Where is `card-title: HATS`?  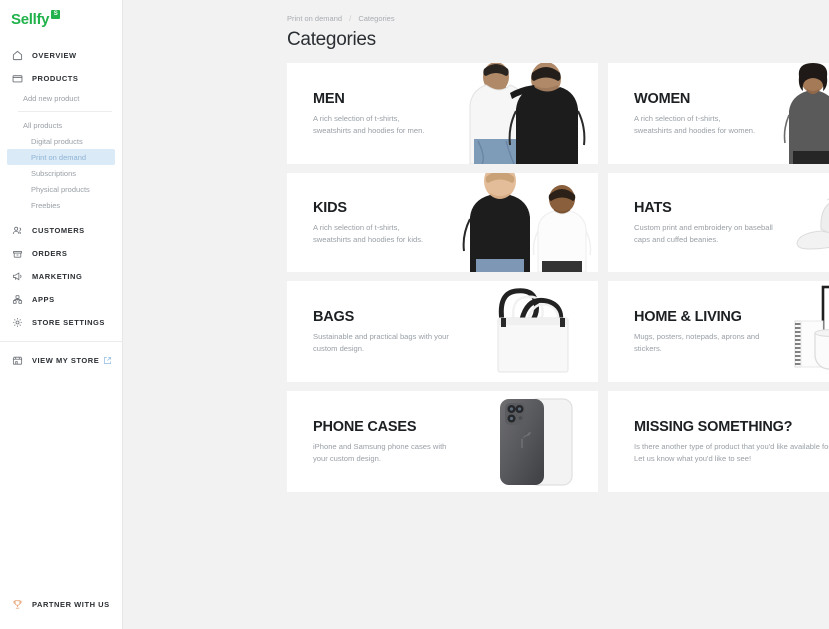 card-title: HATS is located at coordinates (653, 207).